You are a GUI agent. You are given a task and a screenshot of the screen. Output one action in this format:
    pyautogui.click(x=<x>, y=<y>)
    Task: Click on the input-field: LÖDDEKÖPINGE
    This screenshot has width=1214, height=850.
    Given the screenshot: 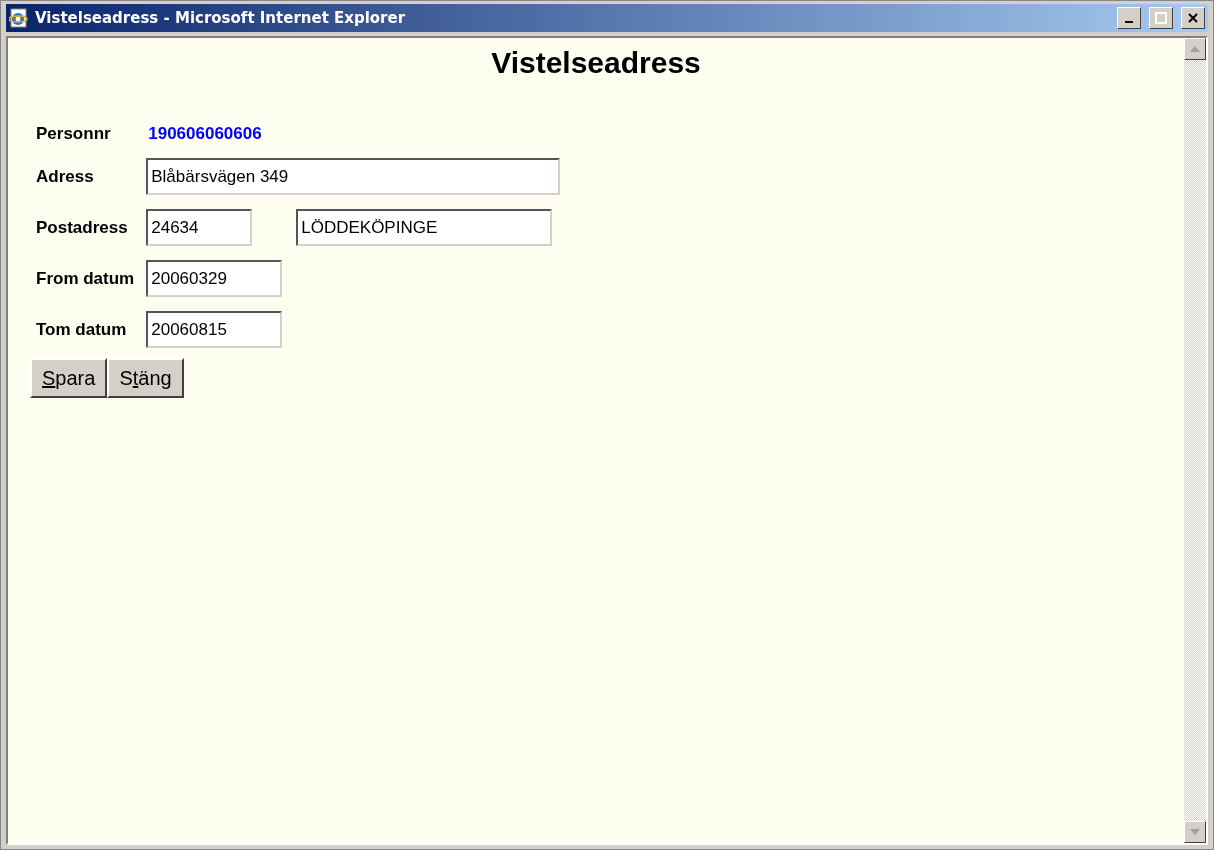 What is the action you would take?
    pyautogui.click(x=424, y=227)
    